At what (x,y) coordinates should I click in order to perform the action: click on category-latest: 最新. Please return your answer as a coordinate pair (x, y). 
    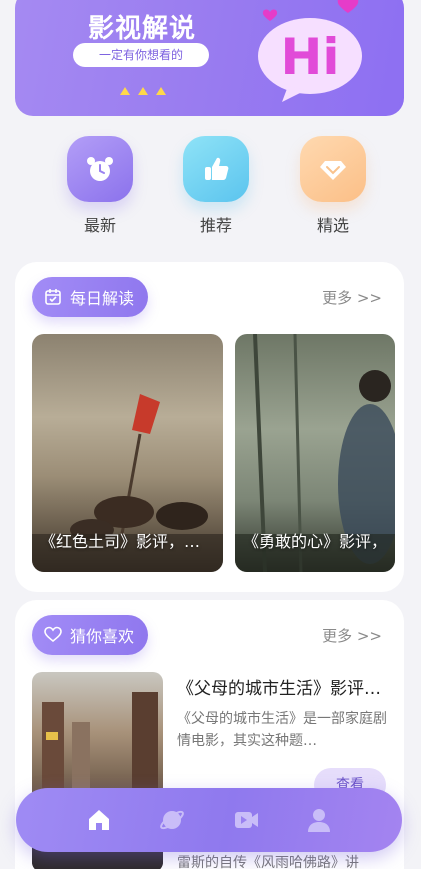
    Looking at the image, I should click on (100, 186).